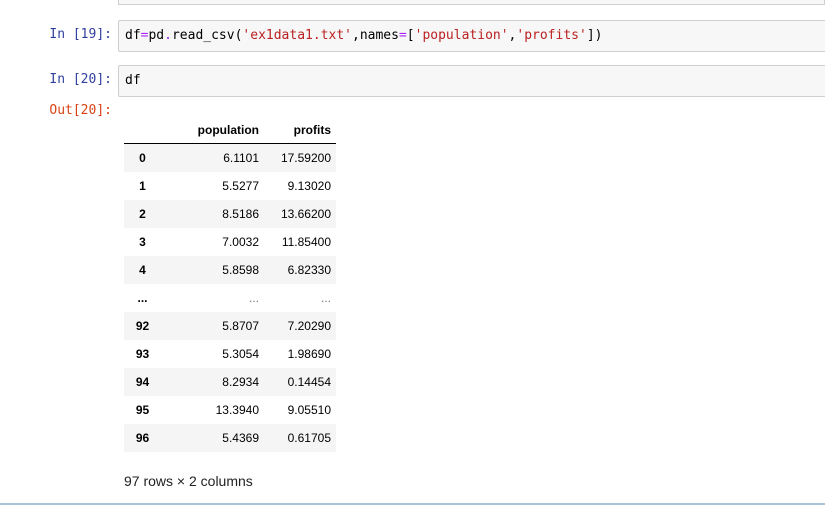  I want to click on table-row: 95 13.3940 9.05510, so click(230, 410).